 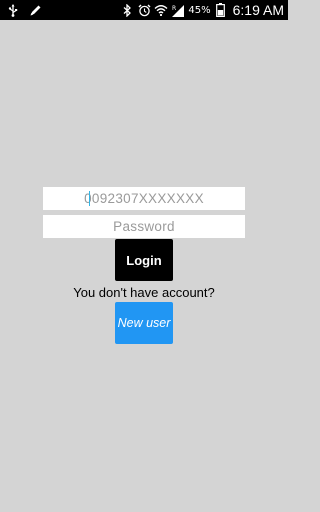 I want to click on battery-percentage: 45%, so click(x=199, y=10).